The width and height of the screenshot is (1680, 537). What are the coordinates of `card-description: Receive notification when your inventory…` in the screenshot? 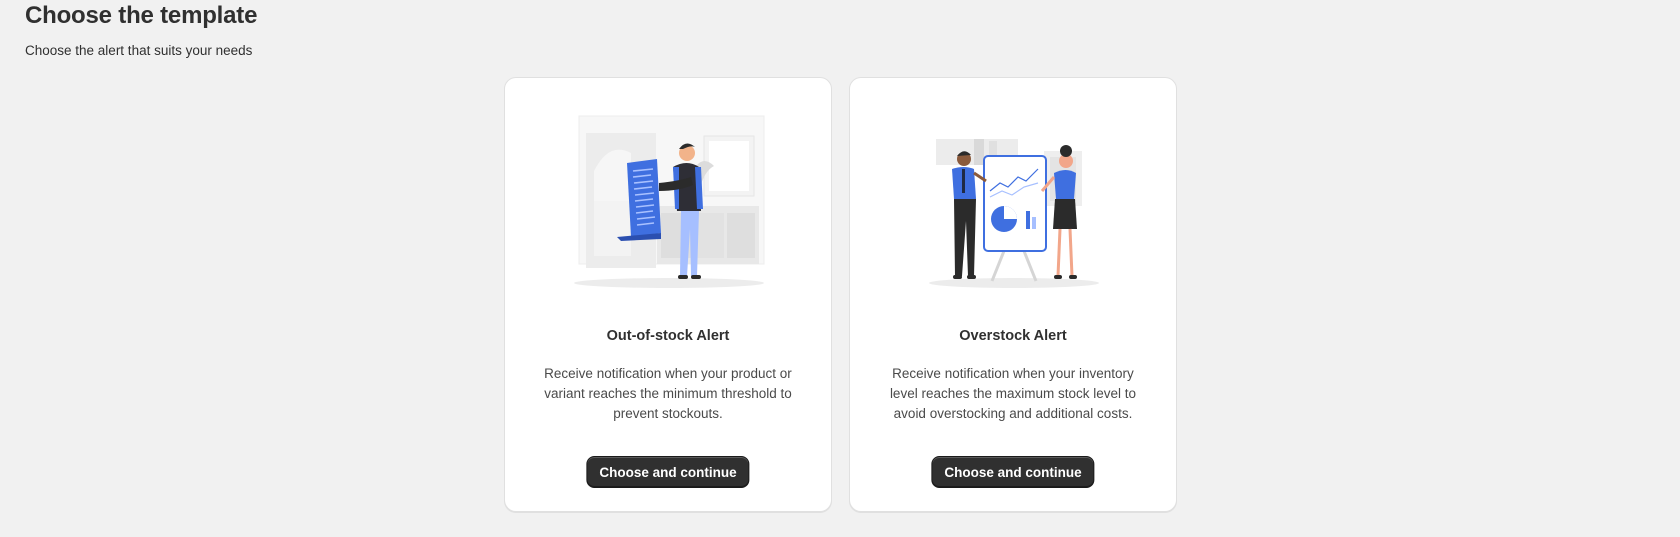 It's located at (1013, 393).